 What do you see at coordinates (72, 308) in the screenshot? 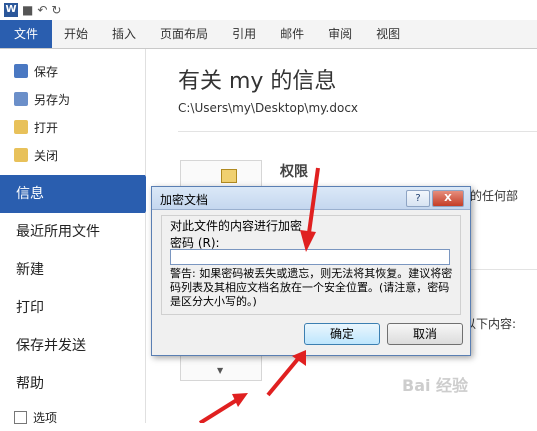
I see `sidebar-item-print: 打印` at bounding box center [72, 308].